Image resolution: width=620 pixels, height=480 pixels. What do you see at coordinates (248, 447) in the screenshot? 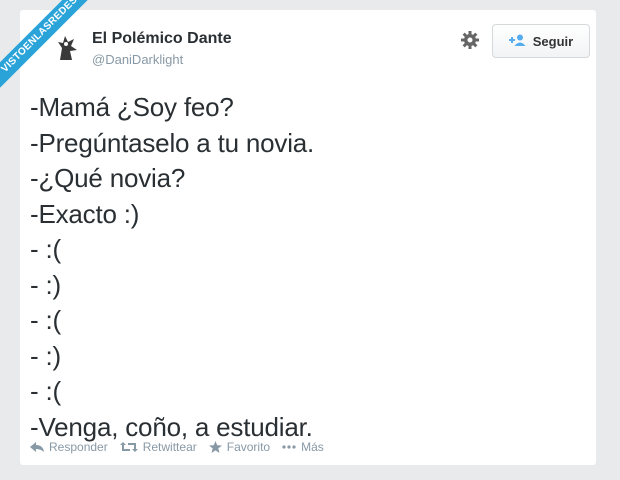
I see `favorite-label: Favorito` at bounding box center [248, 447].